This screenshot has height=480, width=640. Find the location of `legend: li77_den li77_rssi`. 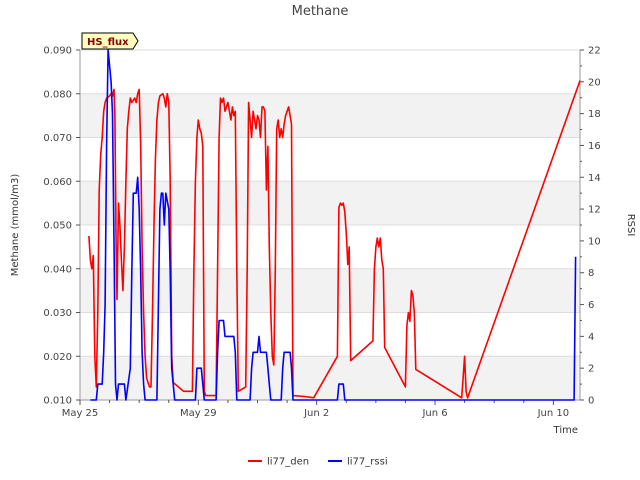

legend: li77_den li77_rssi is located at coordinates (318, 462).